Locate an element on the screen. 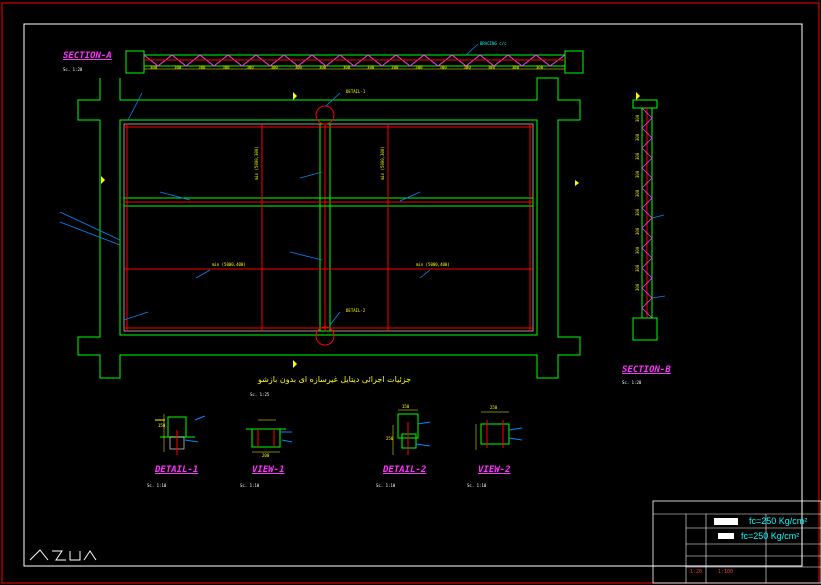 This screenshot has width=821, height=585. vert-left-label: min (5000,300) is located at coordinates (256, 163).